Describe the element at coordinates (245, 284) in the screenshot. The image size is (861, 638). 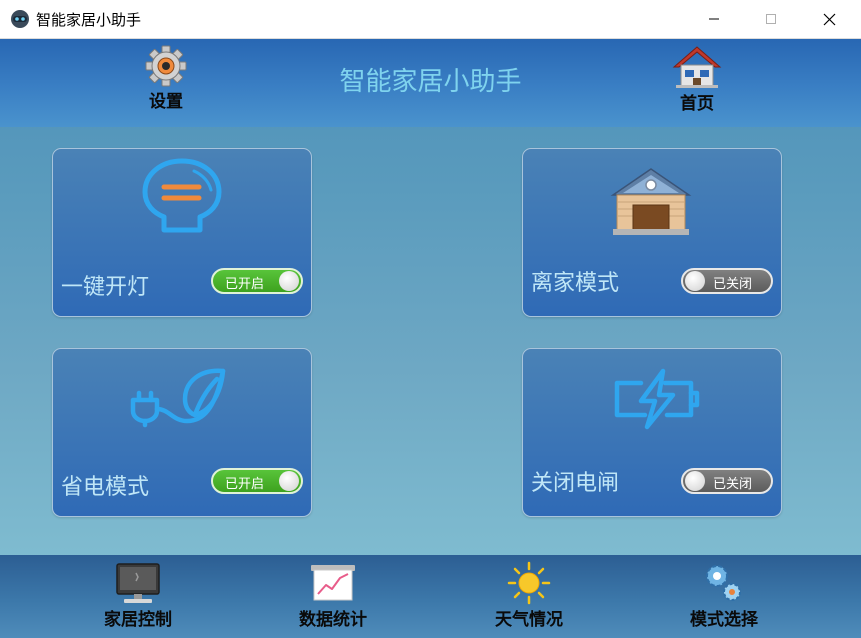
I see `light-toggle-text: 已开启` at that location.